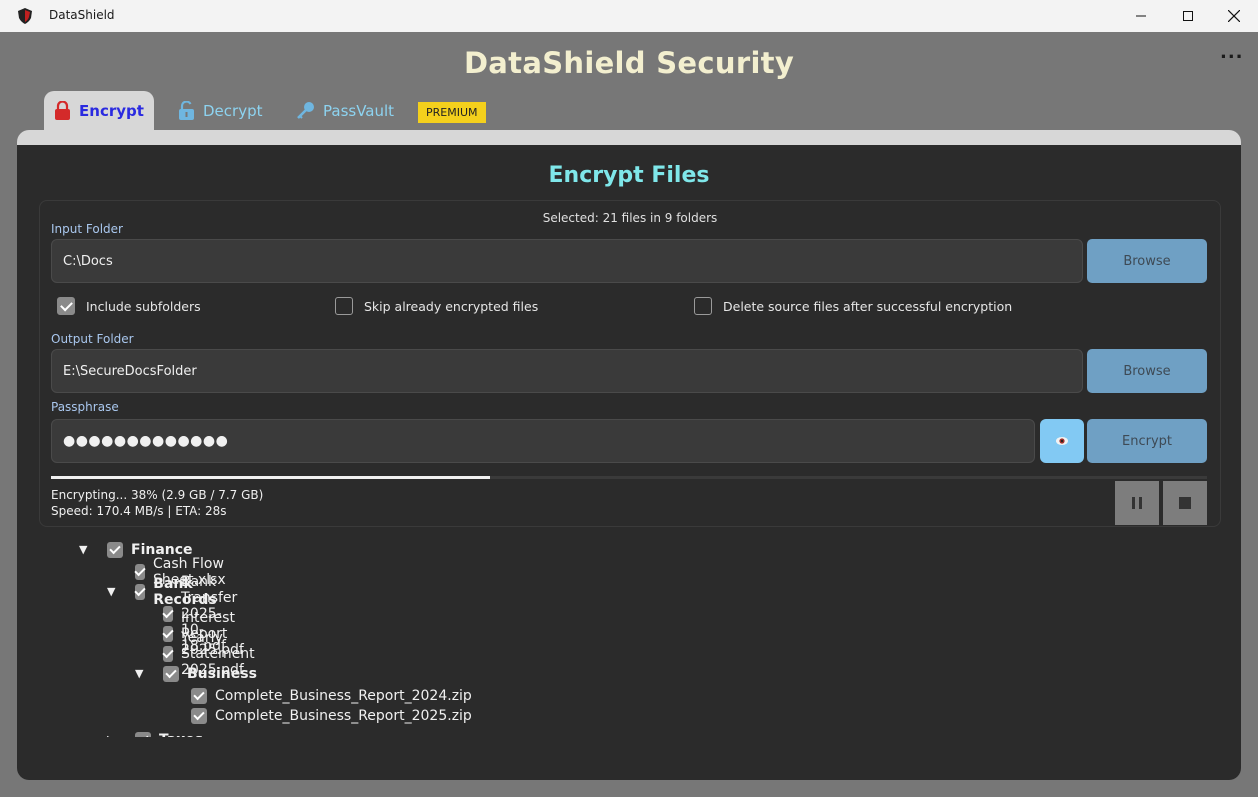 This screenshot has width=1258, height=797. Describe the element at coordinates (271, 477) in the screenshot. I see `progress-fill` at that location.